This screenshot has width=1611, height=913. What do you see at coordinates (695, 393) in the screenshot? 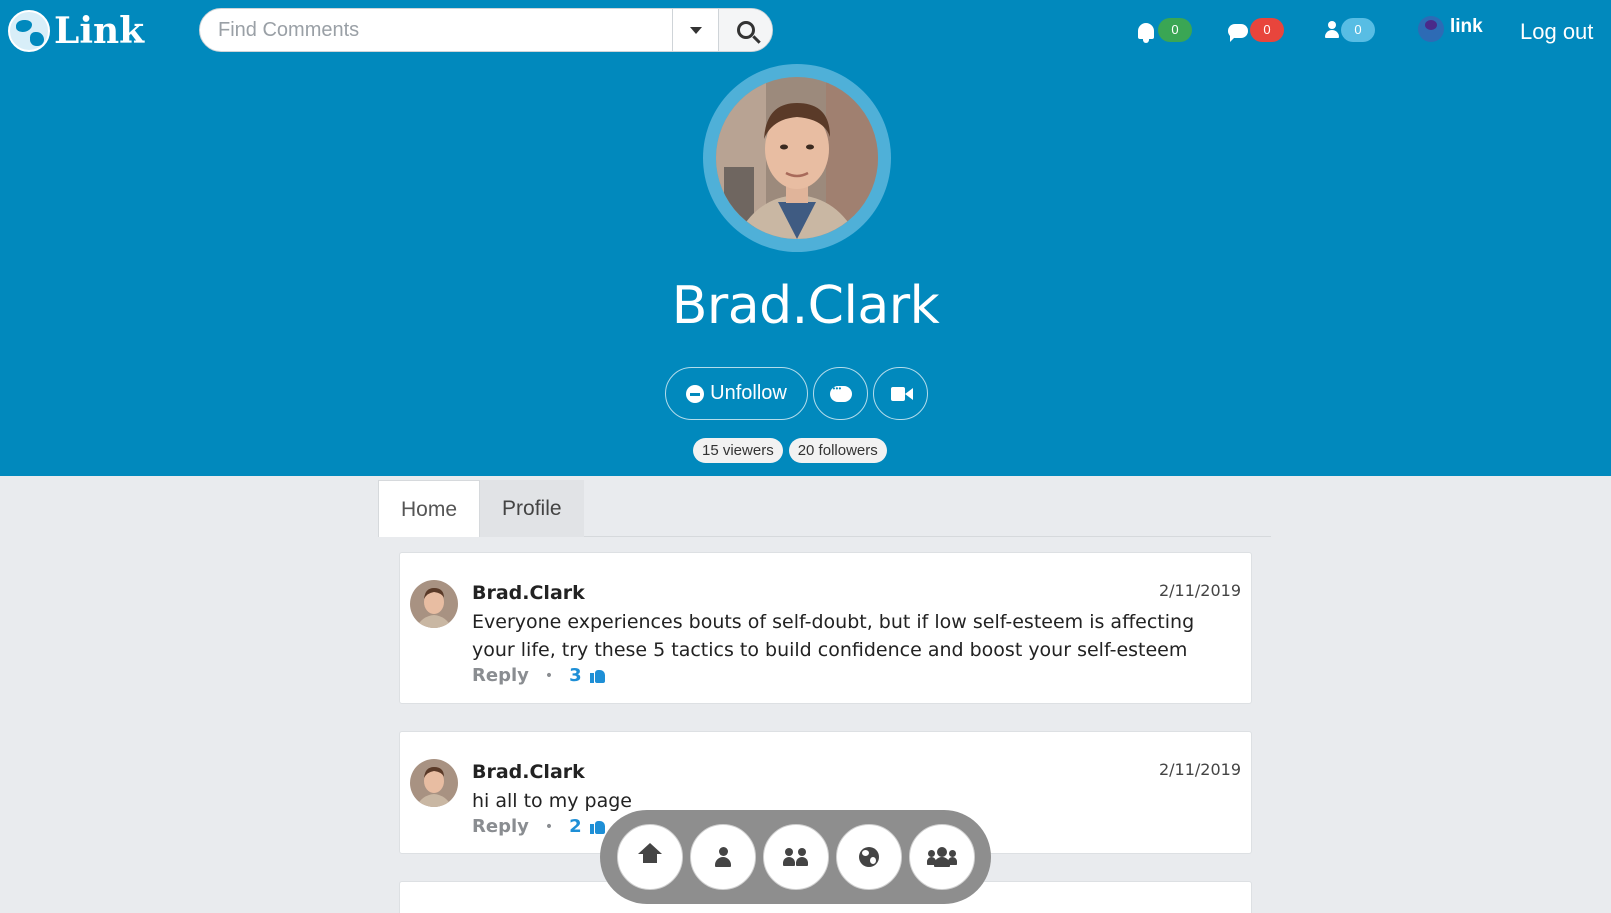
I see `minus-circle-icon` at bounding box center [695, 393].